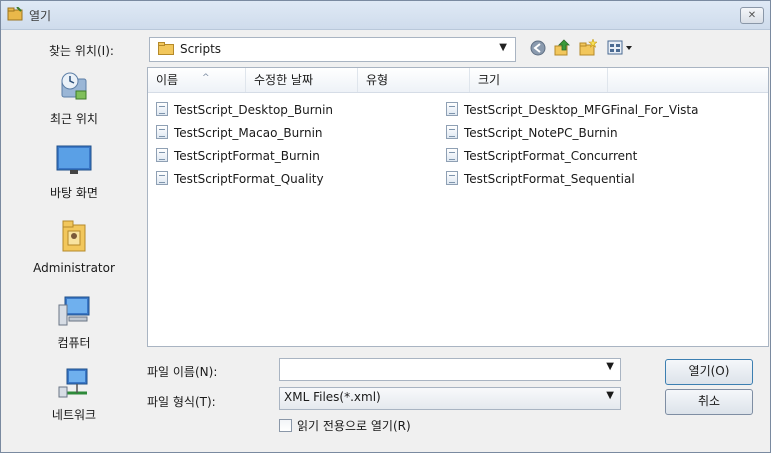  What do you see at coordinates (332, 49) in the screenshot?
I see `look-in-dropdown: Scripts ▼` at bounding box center [332, 49].